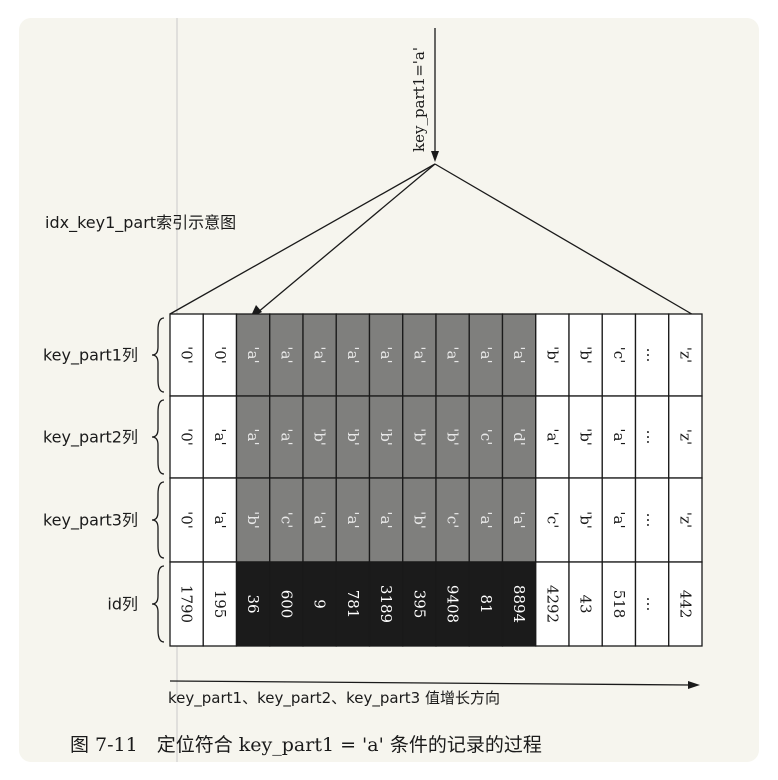 The image size is (778, 780). I want to click on locate-arrow-line, so click(346, 238).